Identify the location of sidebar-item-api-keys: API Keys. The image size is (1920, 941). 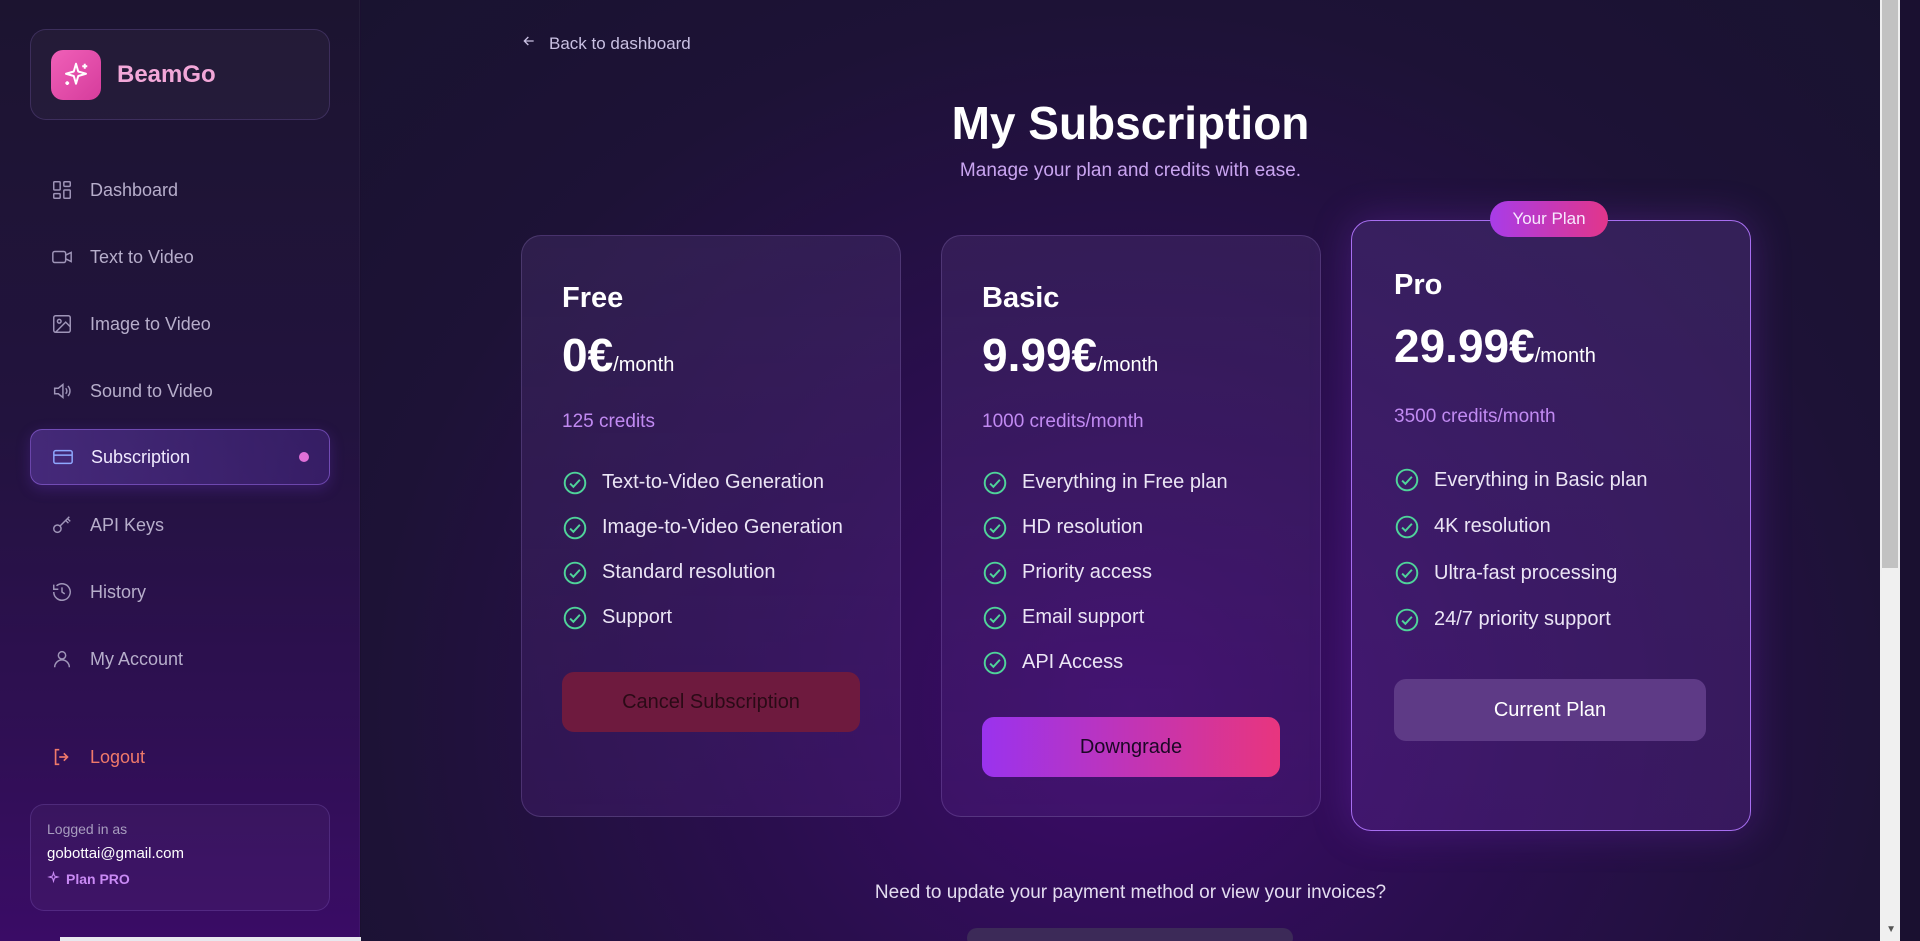
(180, 525).